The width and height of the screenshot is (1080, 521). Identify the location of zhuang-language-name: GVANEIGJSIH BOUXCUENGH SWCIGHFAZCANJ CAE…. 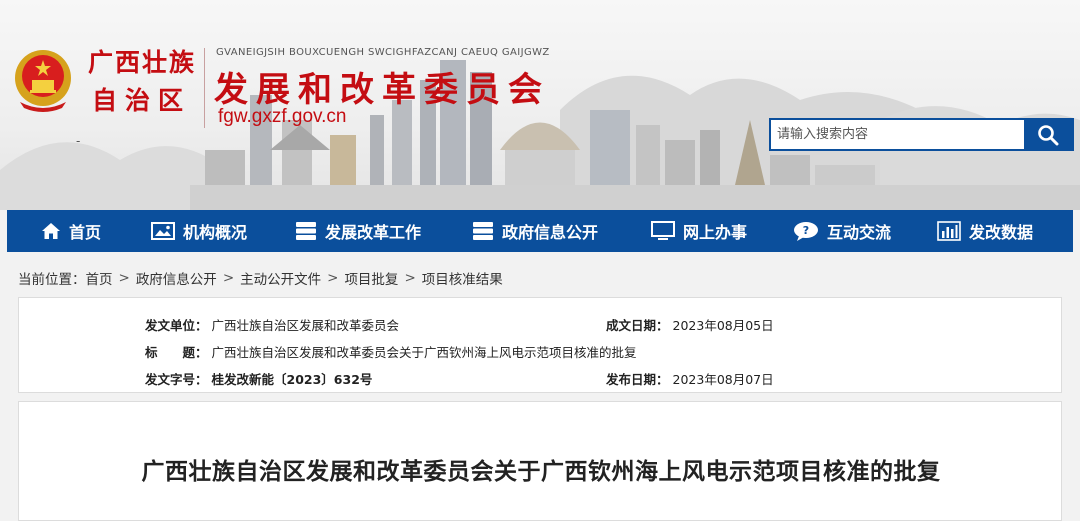
(383, 52).